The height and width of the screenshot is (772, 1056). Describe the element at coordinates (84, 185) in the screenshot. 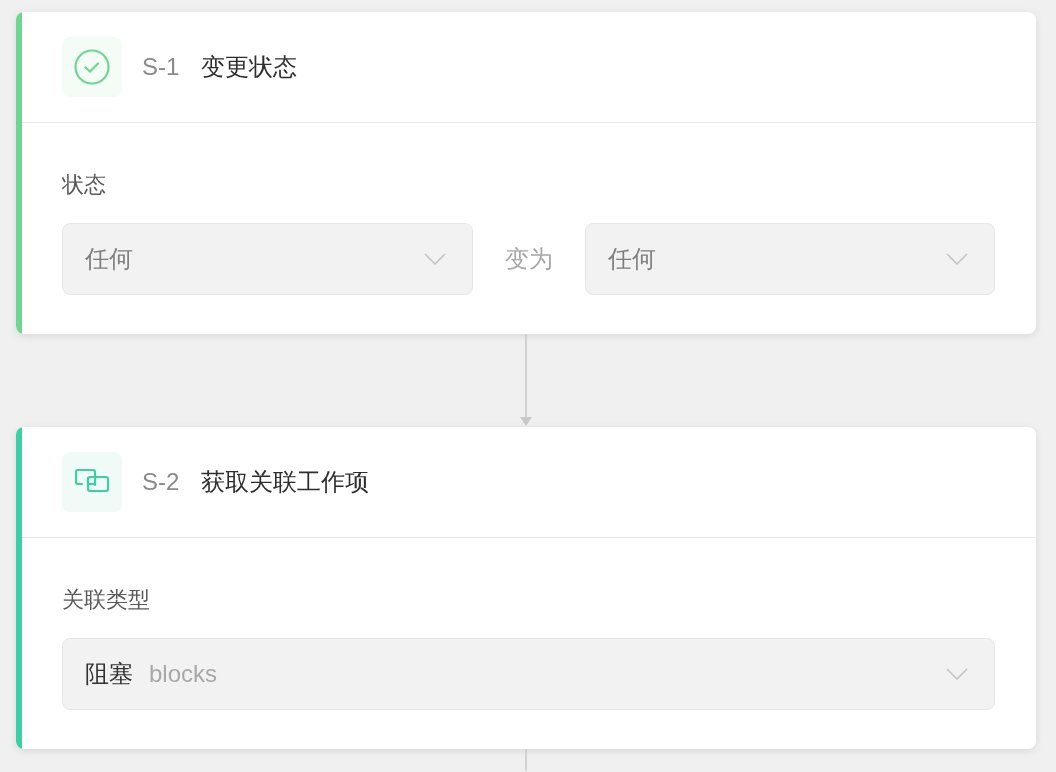

I see `field-label: 状态` at that location.